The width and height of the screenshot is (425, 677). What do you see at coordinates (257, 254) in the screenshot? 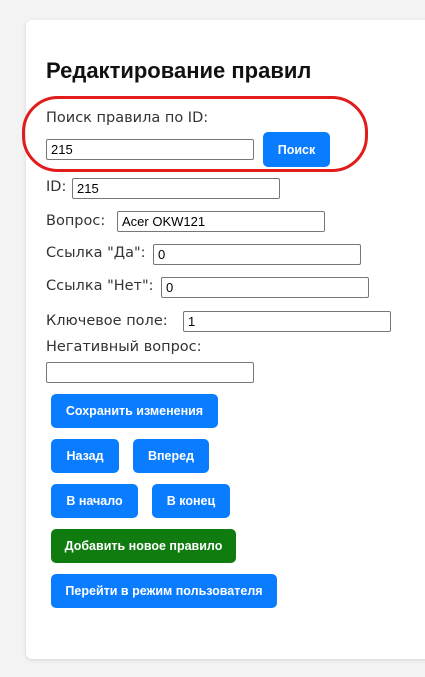
I see `yes-link-field` at bounding box center [257, 254].